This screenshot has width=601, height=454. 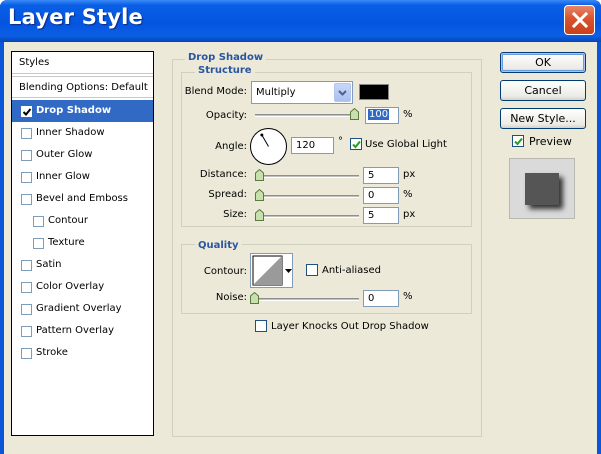 I want to click on noise-slider, so click(x=304, y=298).